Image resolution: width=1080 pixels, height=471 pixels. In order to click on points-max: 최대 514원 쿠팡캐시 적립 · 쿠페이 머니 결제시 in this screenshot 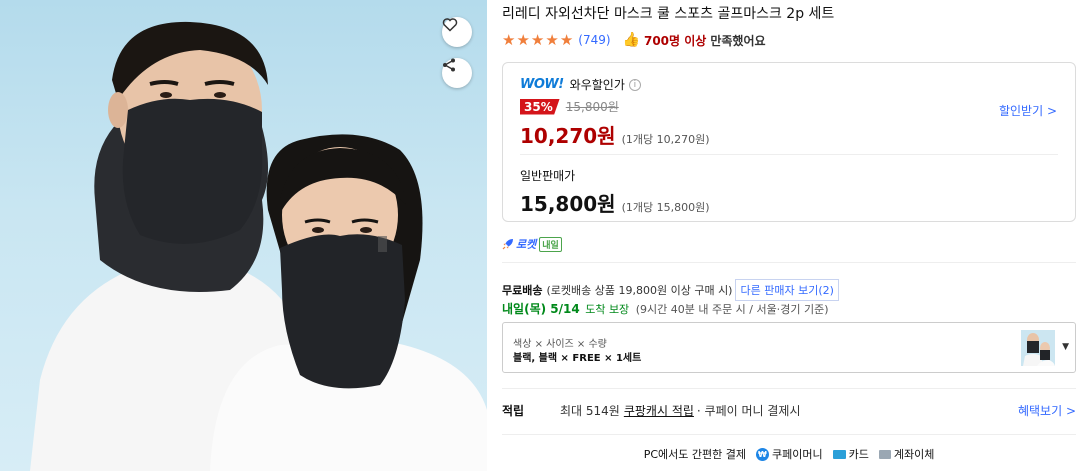, I will do `click(680, 410)`.